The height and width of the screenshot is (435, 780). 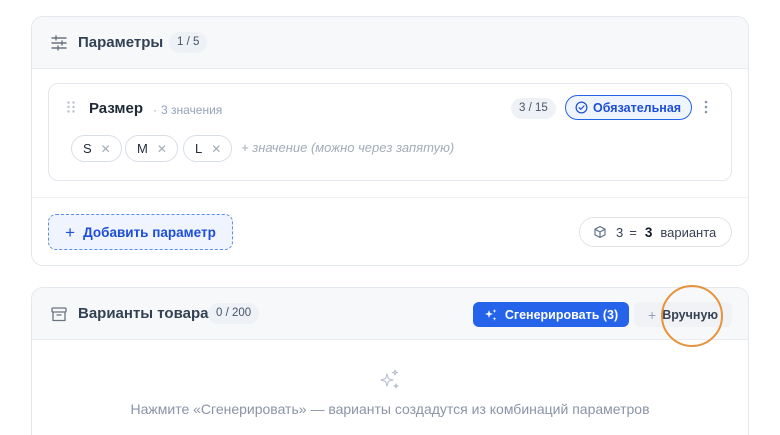 I want to click on manual-add-label: Вручную, so click(x=690, y=314).